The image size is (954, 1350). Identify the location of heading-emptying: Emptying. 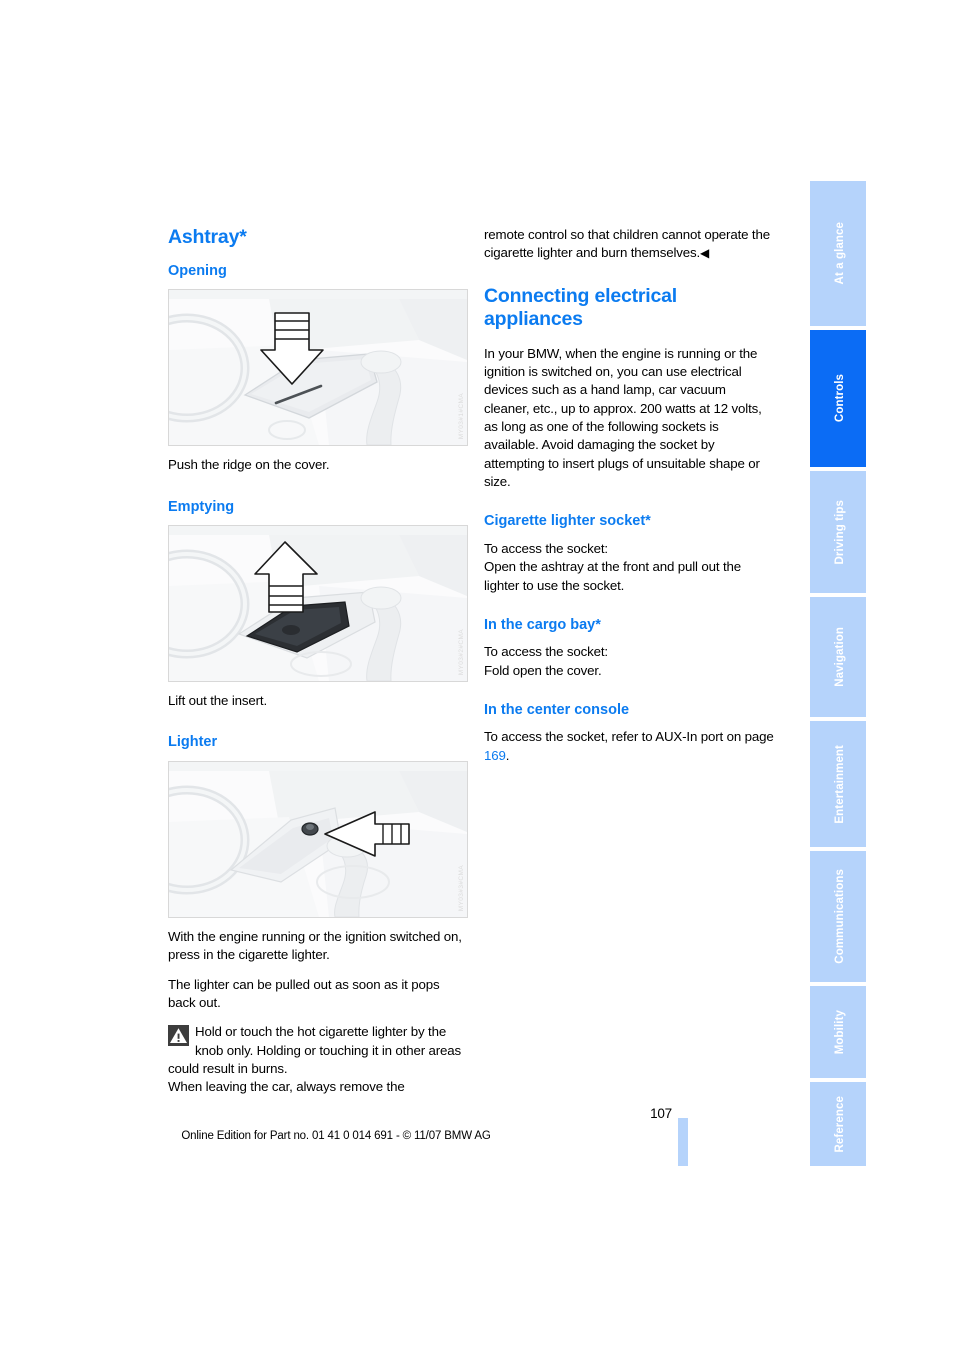
(201, 506).